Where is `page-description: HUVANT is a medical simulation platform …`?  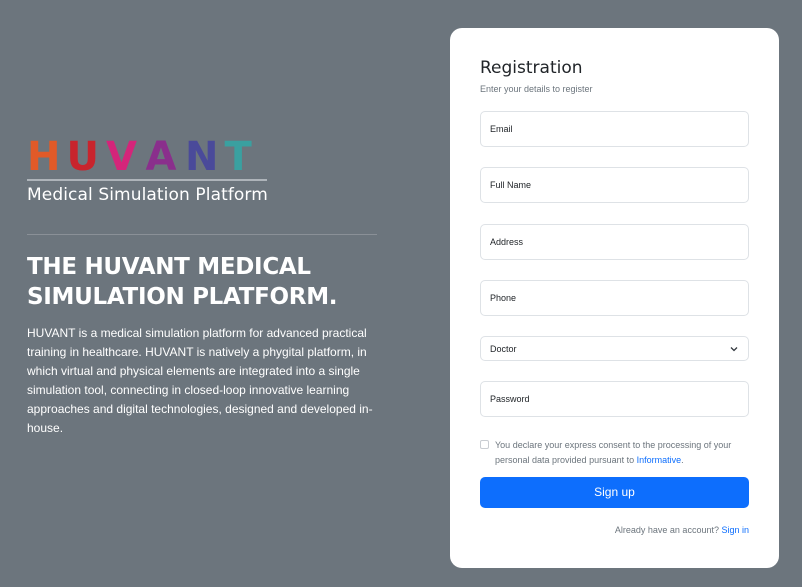
page-description: HUVANT is a medical simulation platform … is located at coordinates (200, 380).